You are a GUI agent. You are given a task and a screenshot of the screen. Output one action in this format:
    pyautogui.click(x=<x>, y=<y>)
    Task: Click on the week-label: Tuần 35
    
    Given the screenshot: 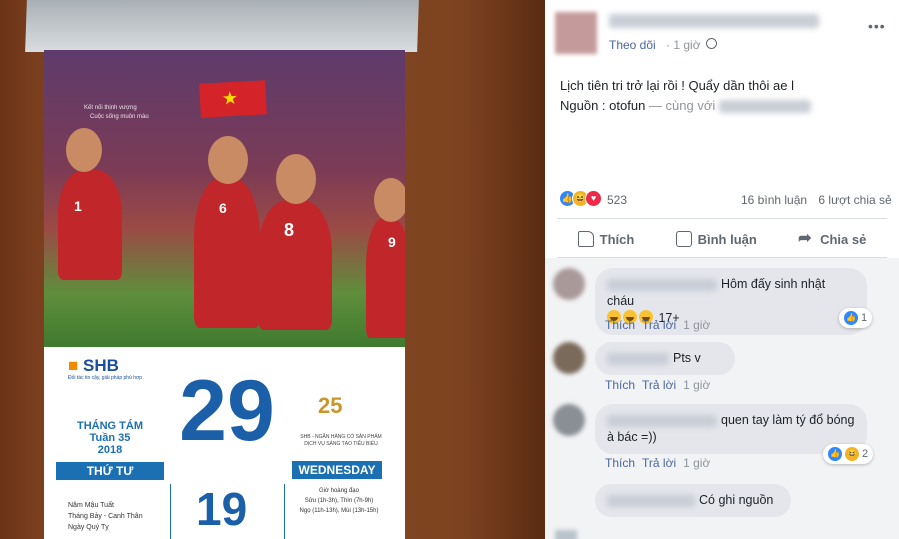 What is the action you would take?
    pyautogui.click(x=110, y=438)
    